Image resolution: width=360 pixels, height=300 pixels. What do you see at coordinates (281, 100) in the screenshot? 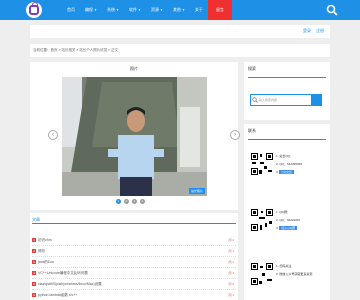
I see `search-input: 输入搜索内容` at bounding box center [281, 100].